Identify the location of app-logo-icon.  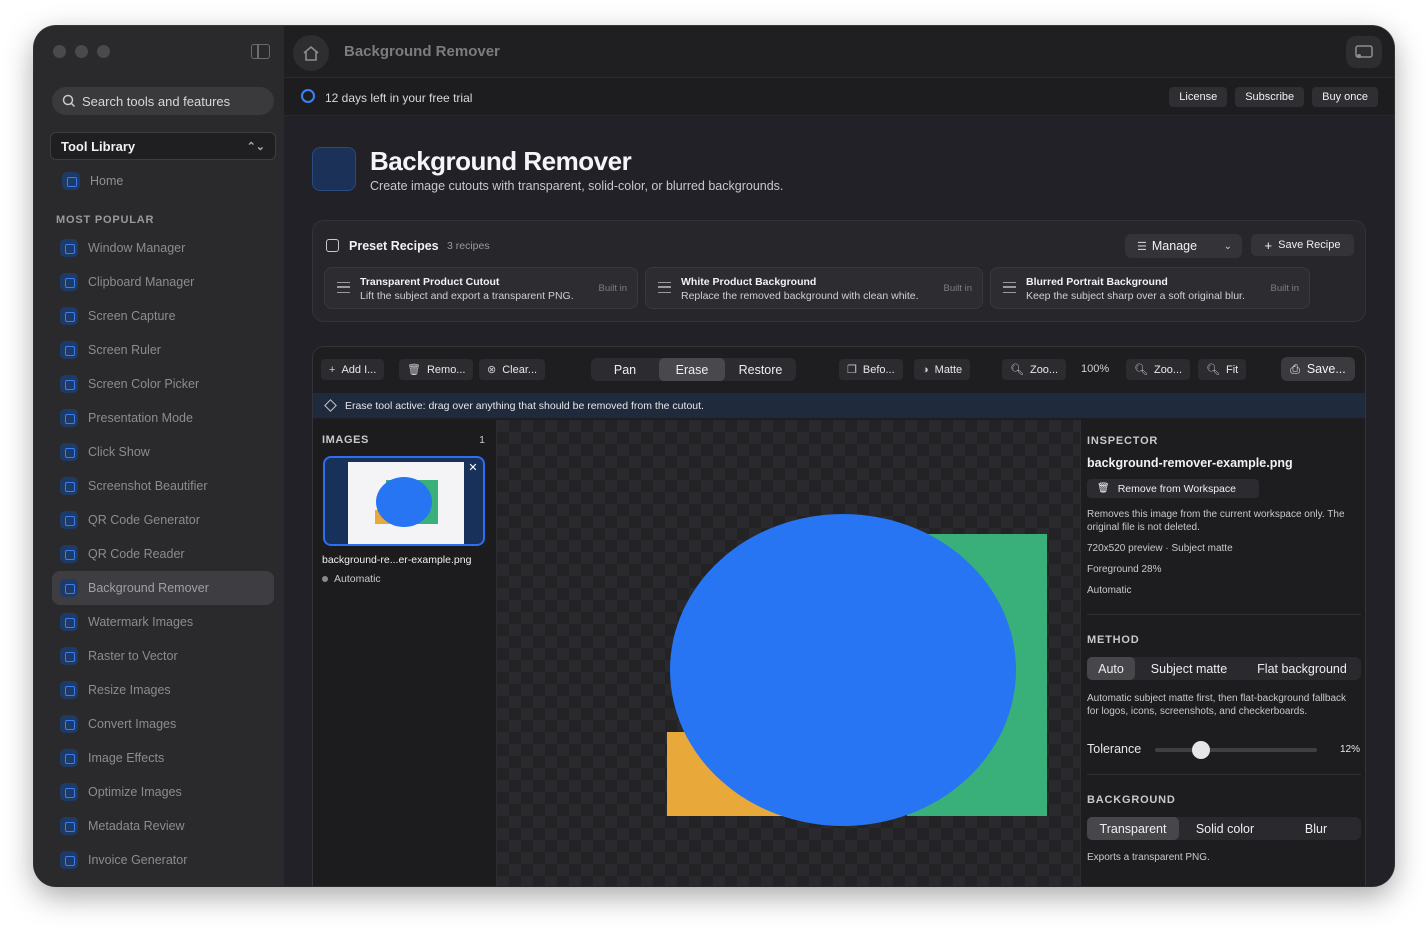
(334, 169).